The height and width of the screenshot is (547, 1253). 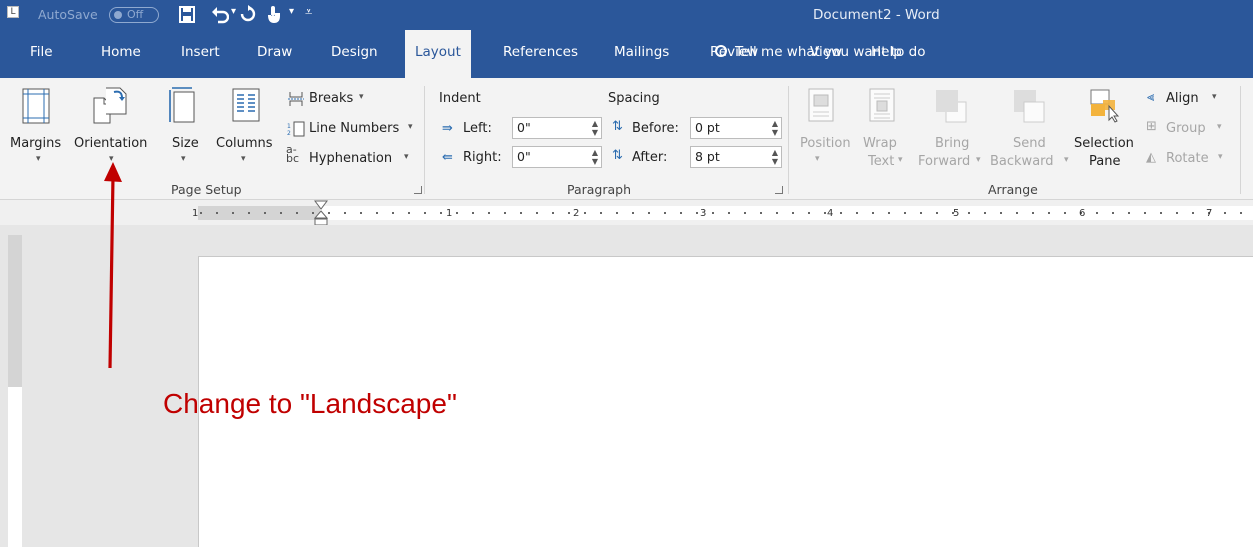 What do you see at coordinates (321, 213) in the screenshot?
I see `indent-marker-icon` at bounding box center [321, 213].